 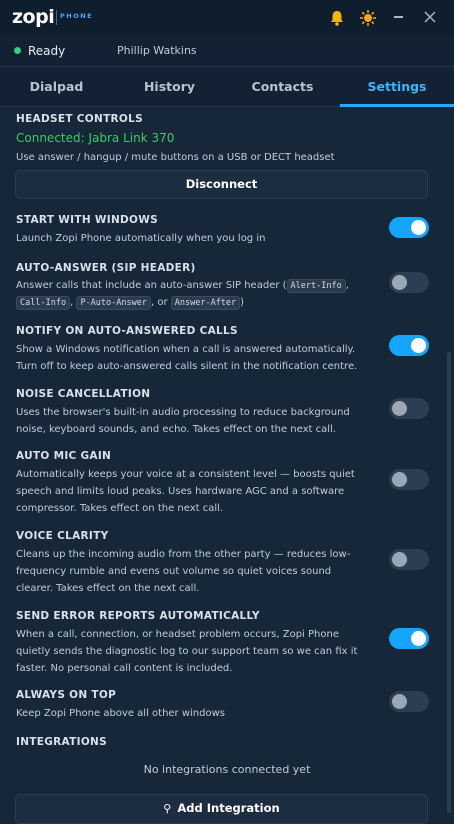 I want to click on setting-title-always-on-top: ALWAYS ON TOP, so click(x=66, y=695).